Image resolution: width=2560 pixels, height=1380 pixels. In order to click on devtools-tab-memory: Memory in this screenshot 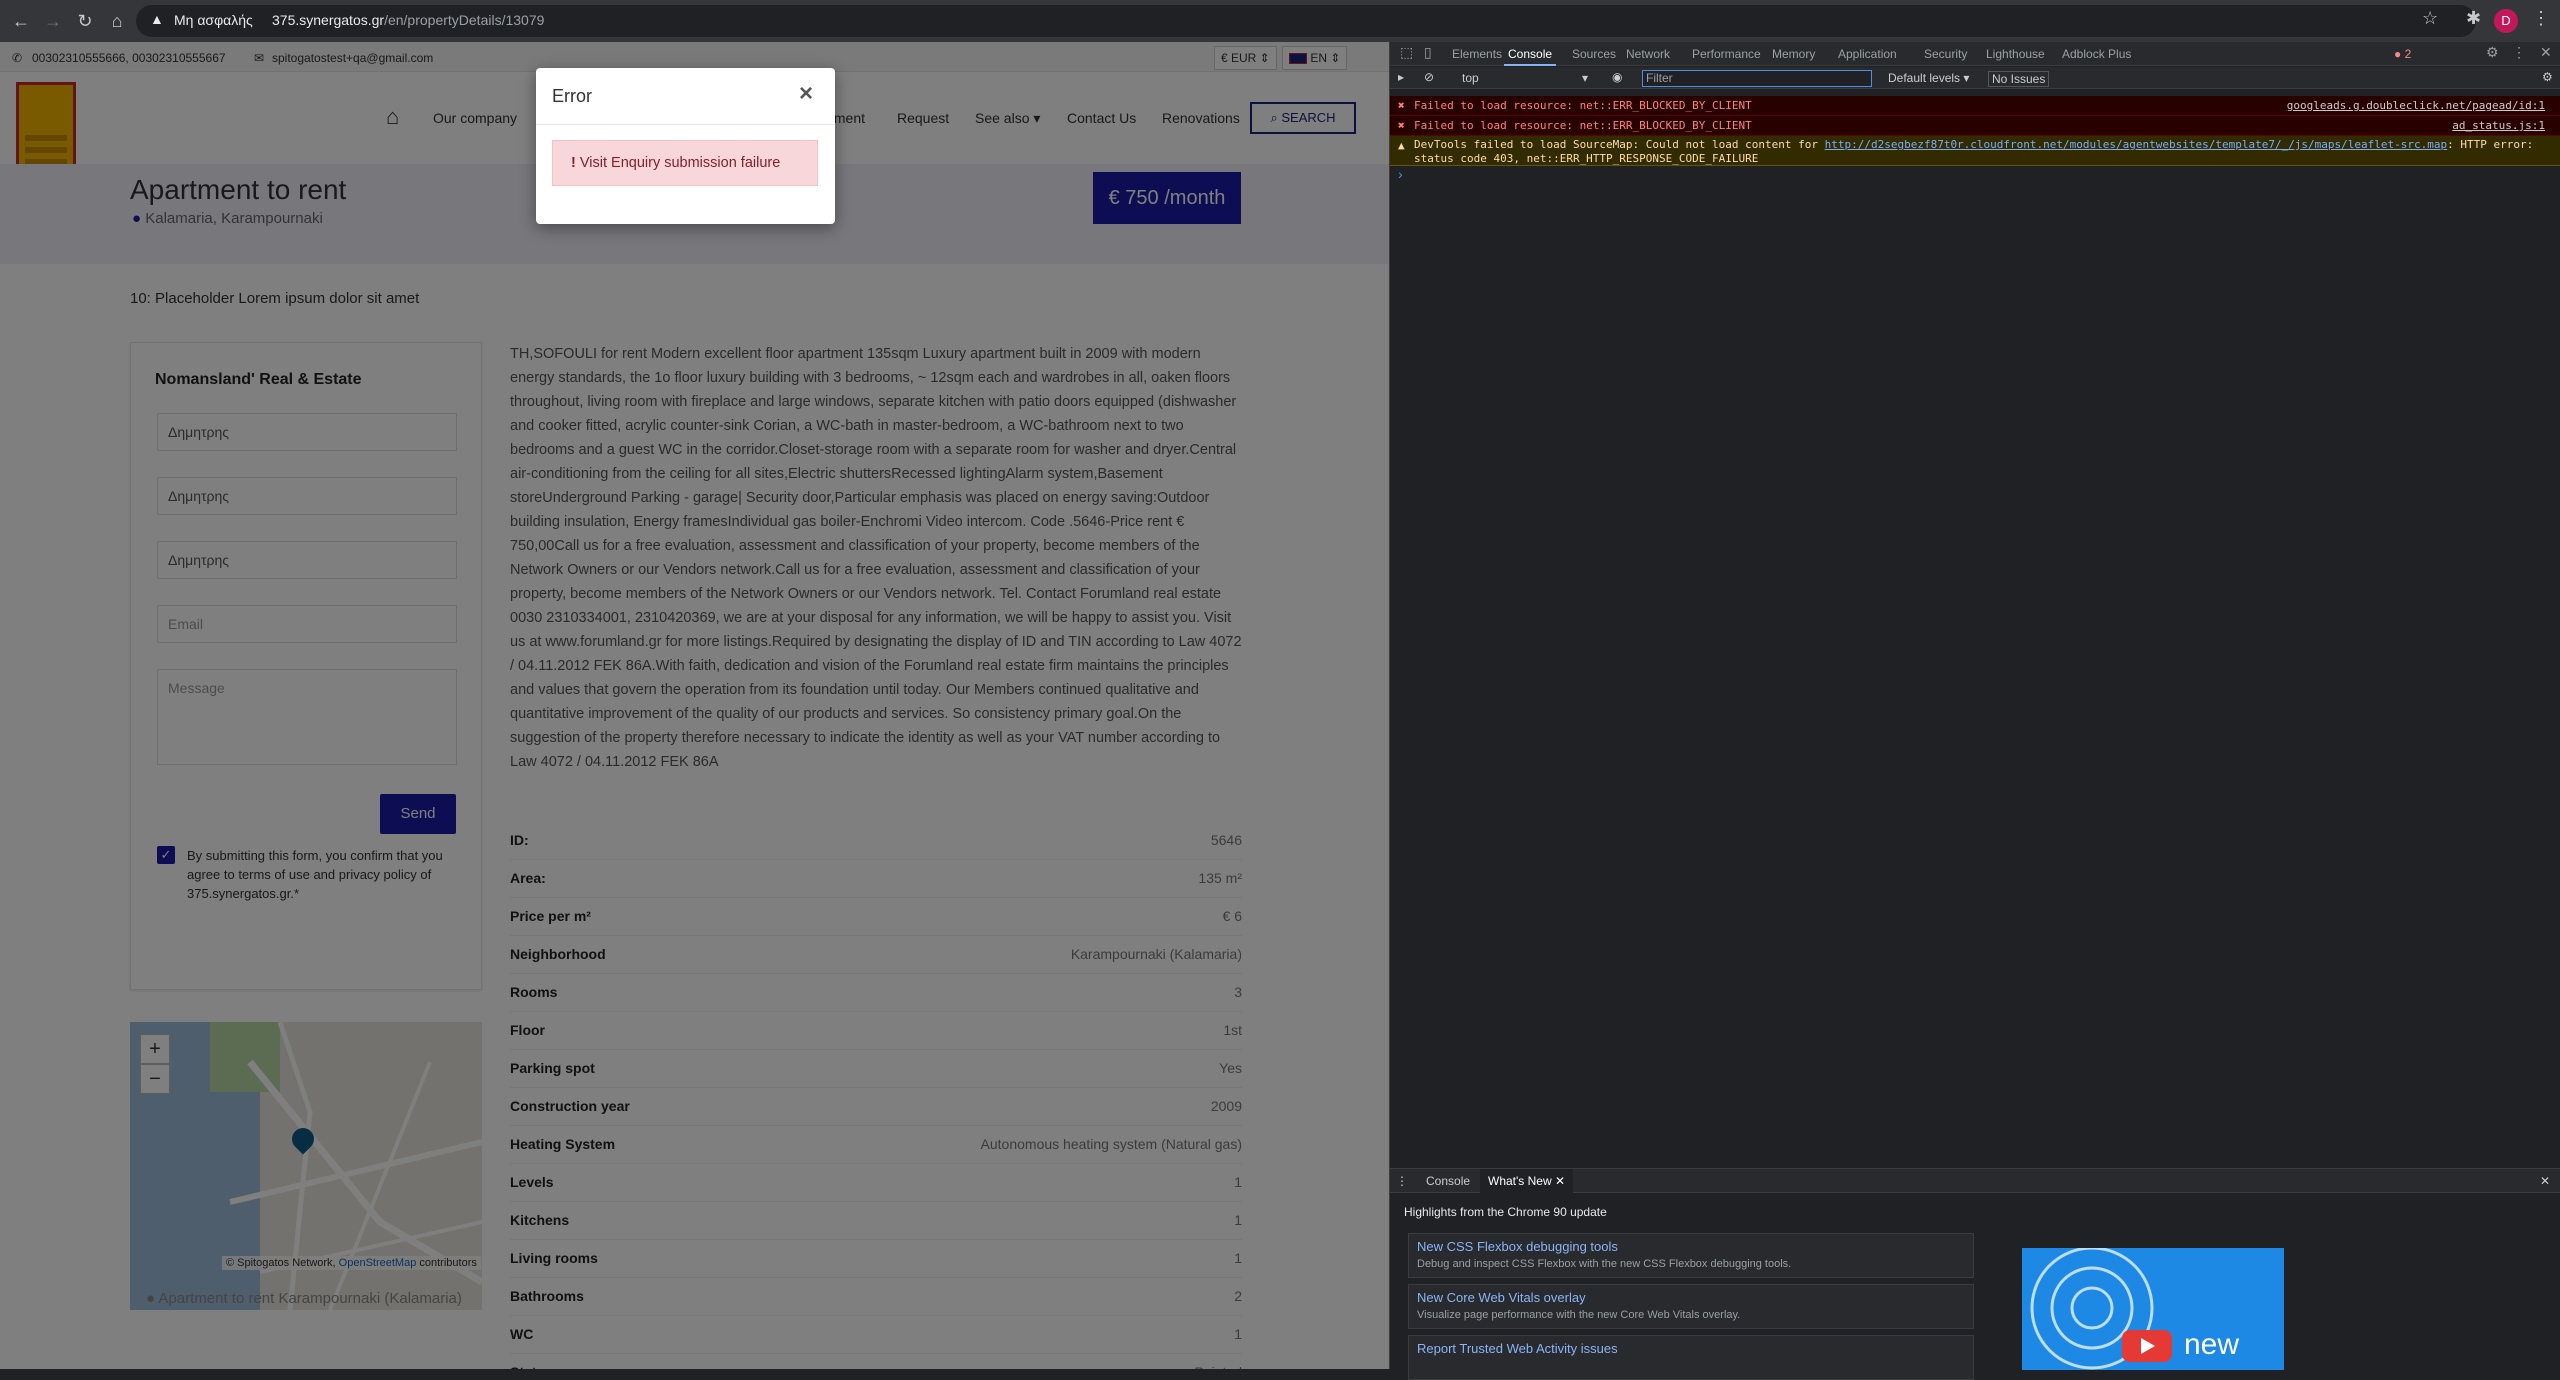, I will do `click(1793, 54)`.